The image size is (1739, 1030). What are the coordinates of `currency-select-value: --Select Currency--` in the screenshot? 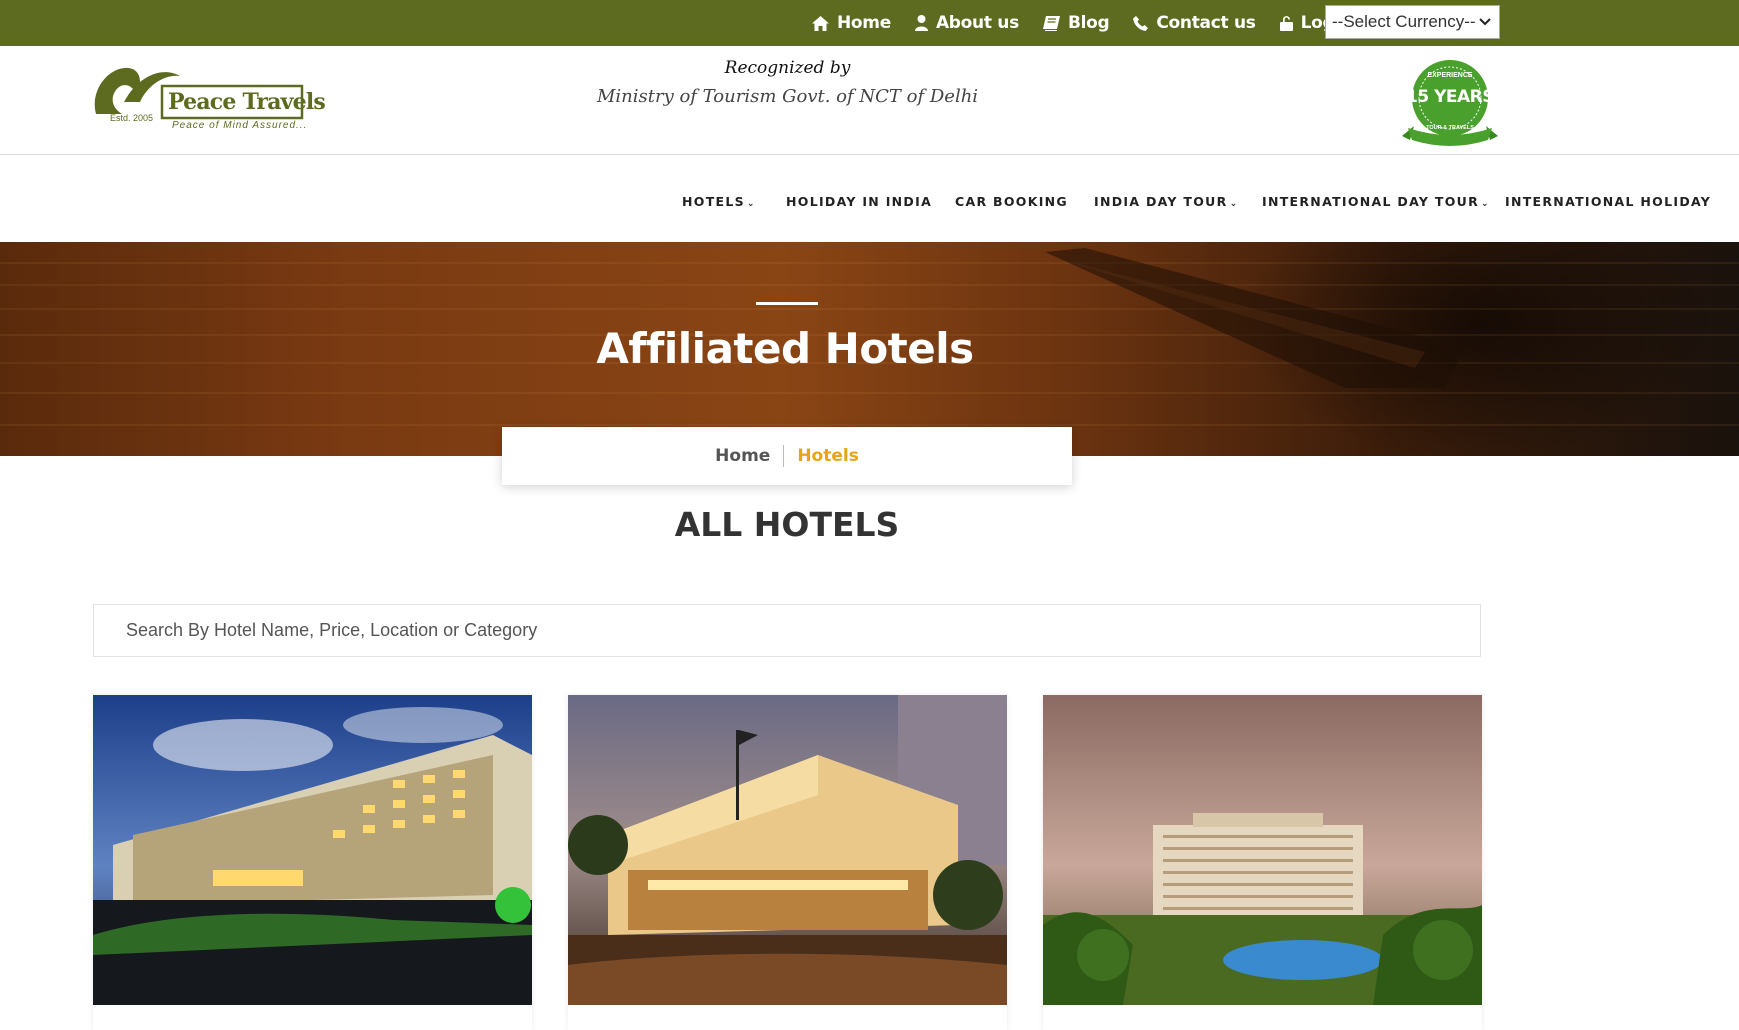 It's located at (1404, 21).